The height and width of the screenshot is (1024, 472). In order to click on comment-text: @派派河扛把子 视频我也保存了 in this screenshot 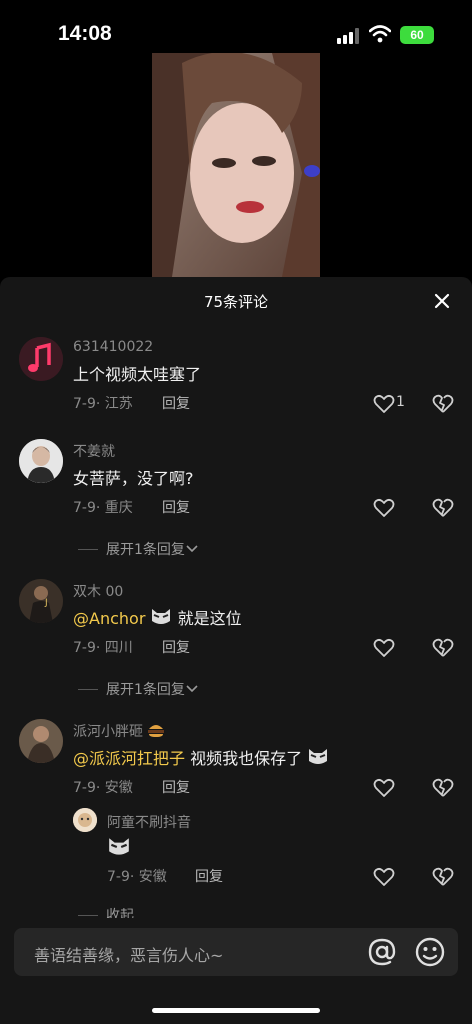, I will do `click(201, 757)`.